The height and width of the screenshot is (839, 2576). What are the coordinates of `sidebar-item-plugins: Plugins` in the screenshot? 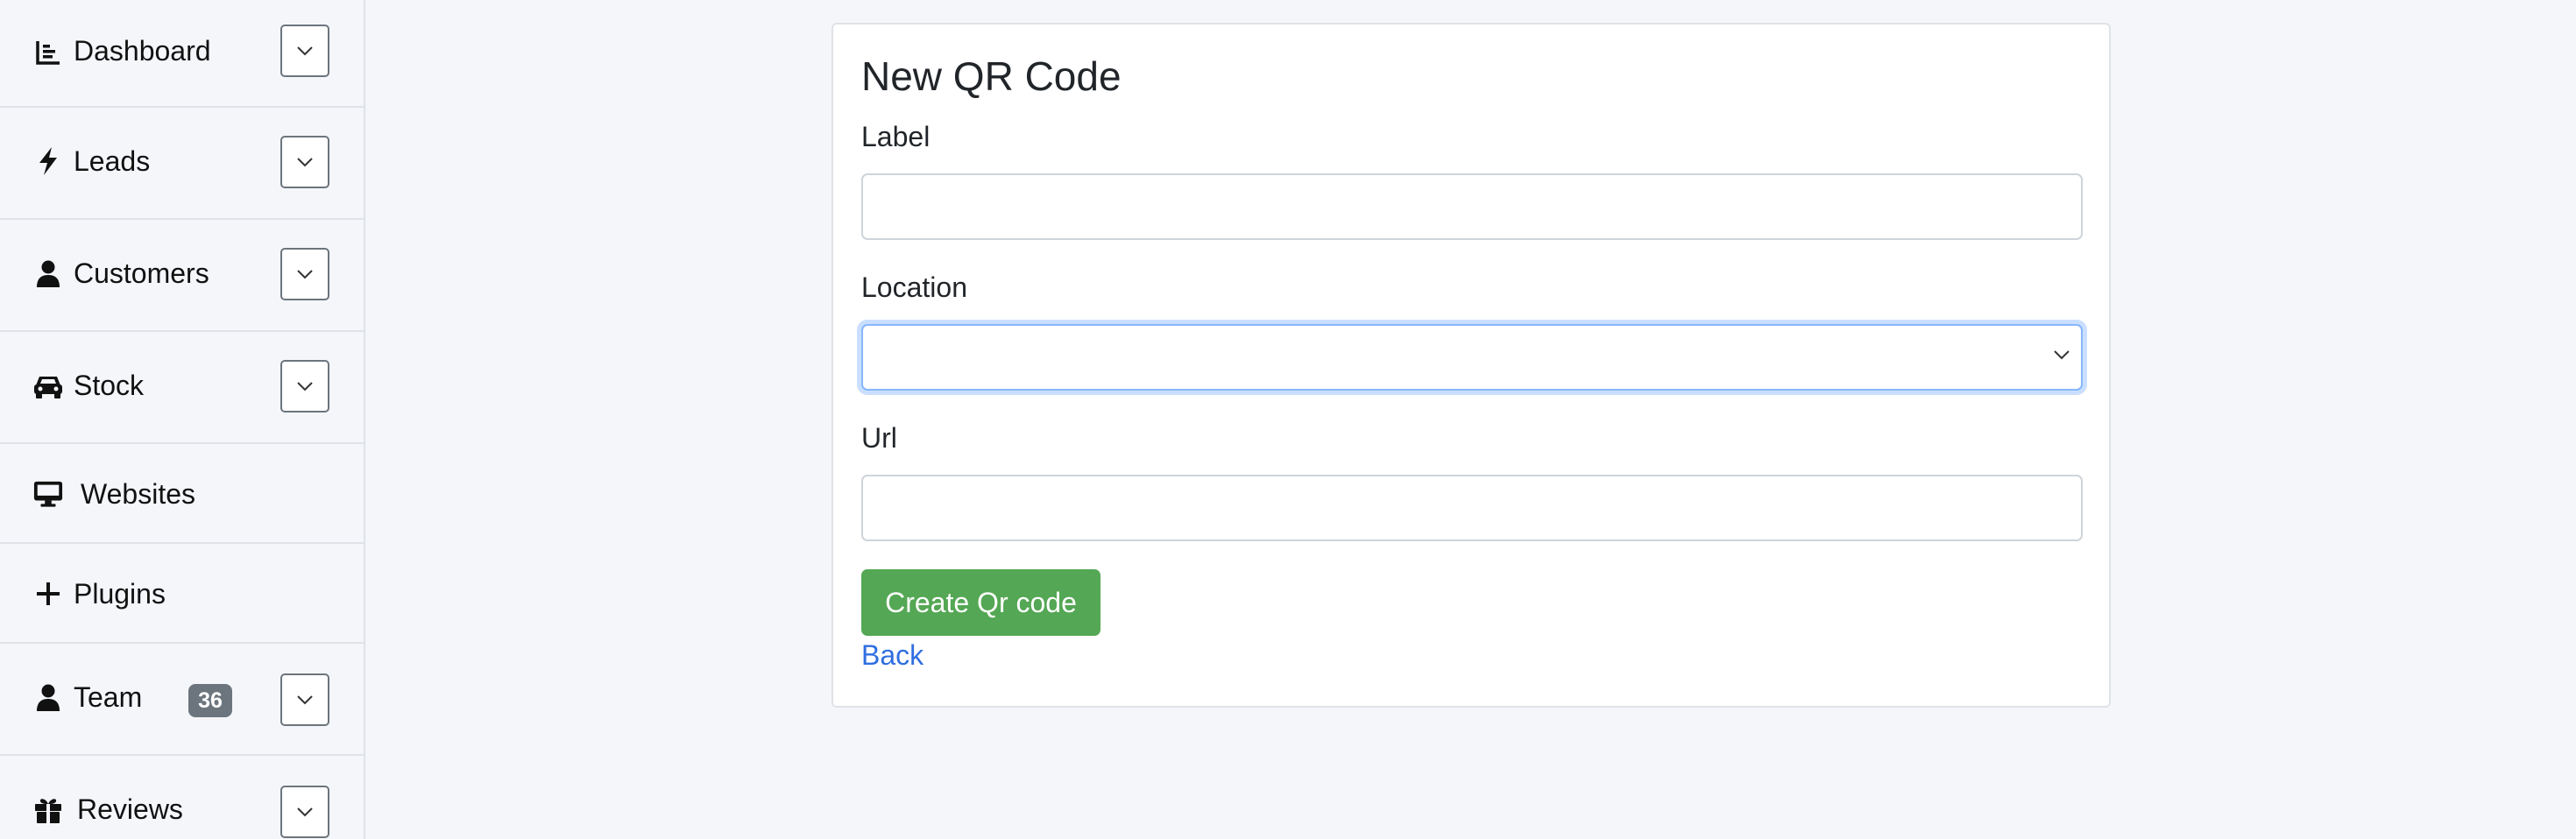 It's located at (182, 594).